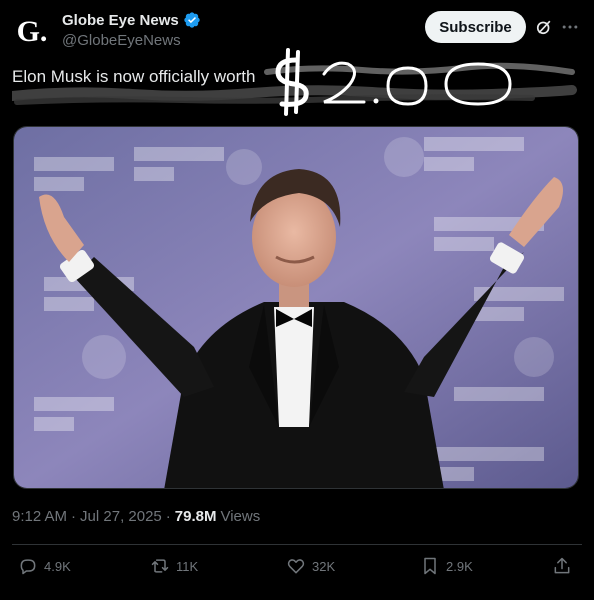 This screenshot has width=594, height=600. What do you see at coordinates (240, 516) in the screenshot?
I see `views-label: Views` at bounding box center [240, 516].